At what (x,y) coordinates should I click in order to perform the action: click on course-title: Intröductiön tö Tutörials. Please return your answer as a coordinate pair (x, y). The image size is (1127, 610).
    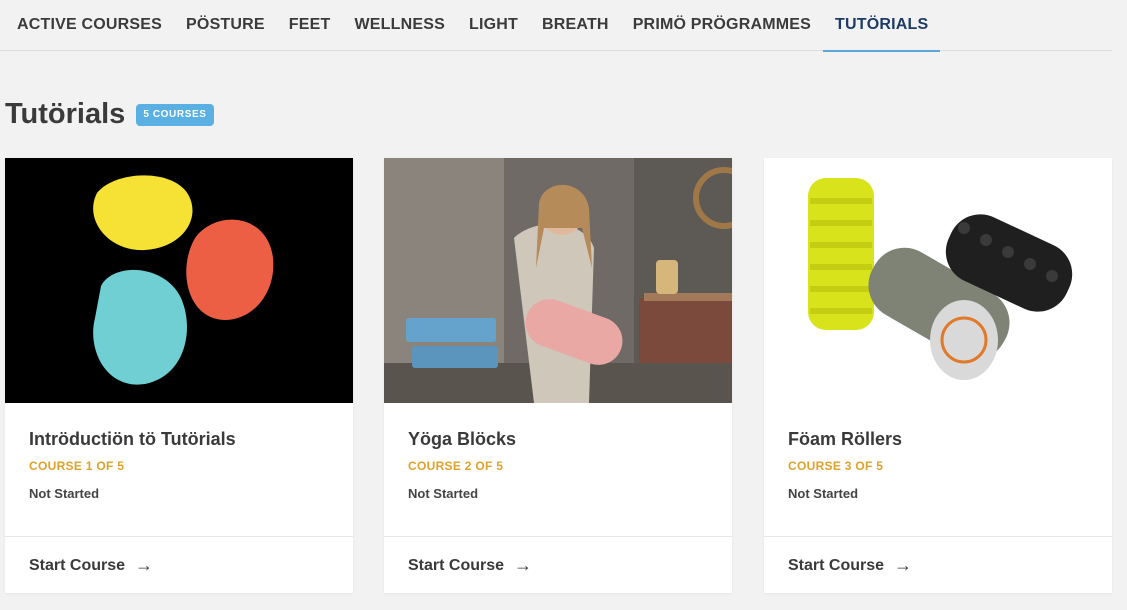
    Looking at the image, I should click on (179, 439).